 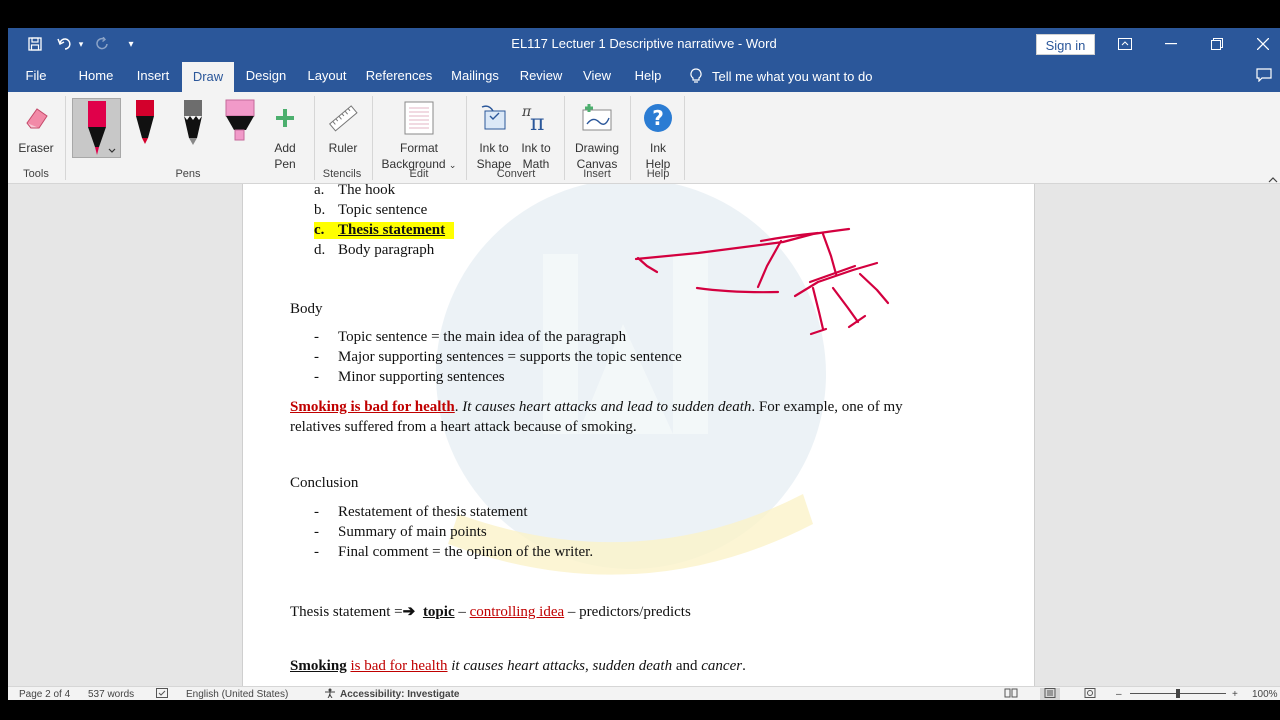 What do you see at coordinates (494, 148) in the screenshot?
I see `ink-to-shape-label-1: Ink to` at bounding box center [494, 148].